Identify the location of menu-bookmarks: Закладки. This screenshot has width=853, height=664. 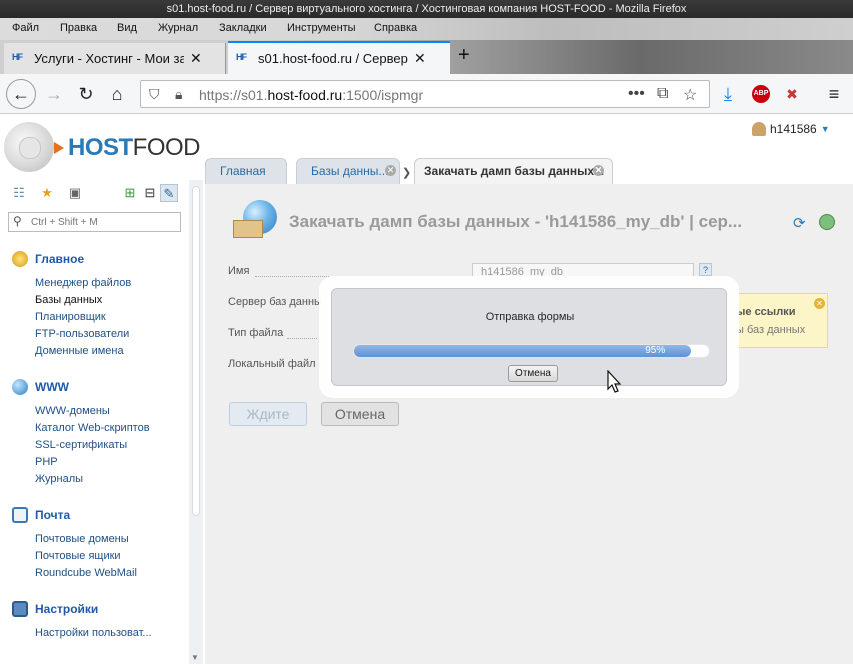
(243, 28).